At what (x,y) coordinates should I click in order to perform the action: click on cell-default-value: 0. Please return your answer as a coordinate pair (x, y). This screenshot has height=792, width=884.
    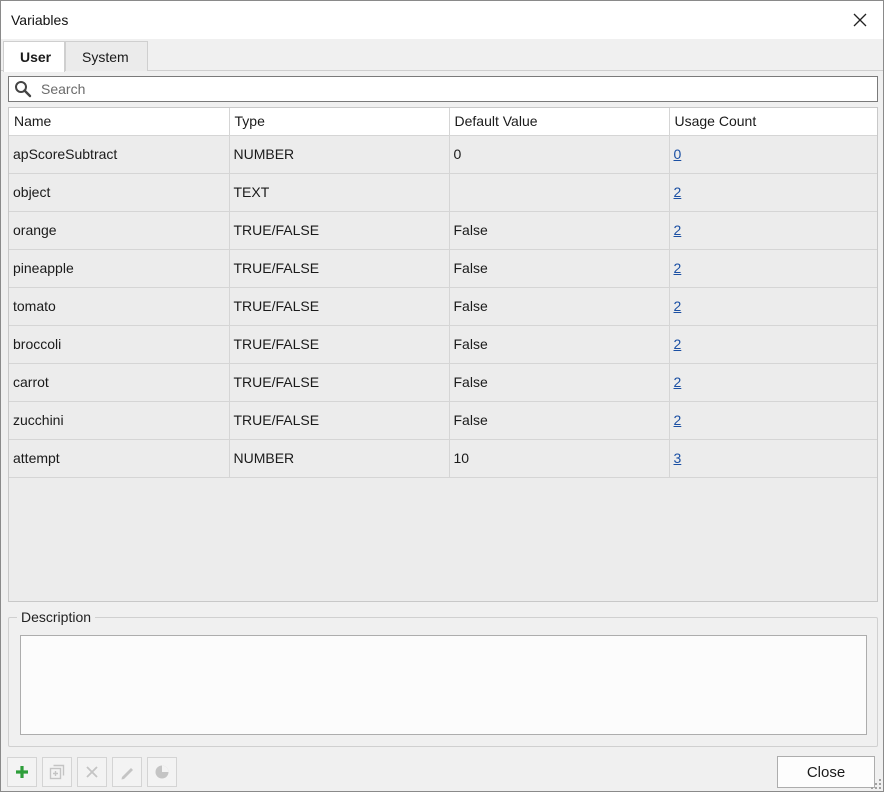
    Looking at the image, I should click on (559, 154).